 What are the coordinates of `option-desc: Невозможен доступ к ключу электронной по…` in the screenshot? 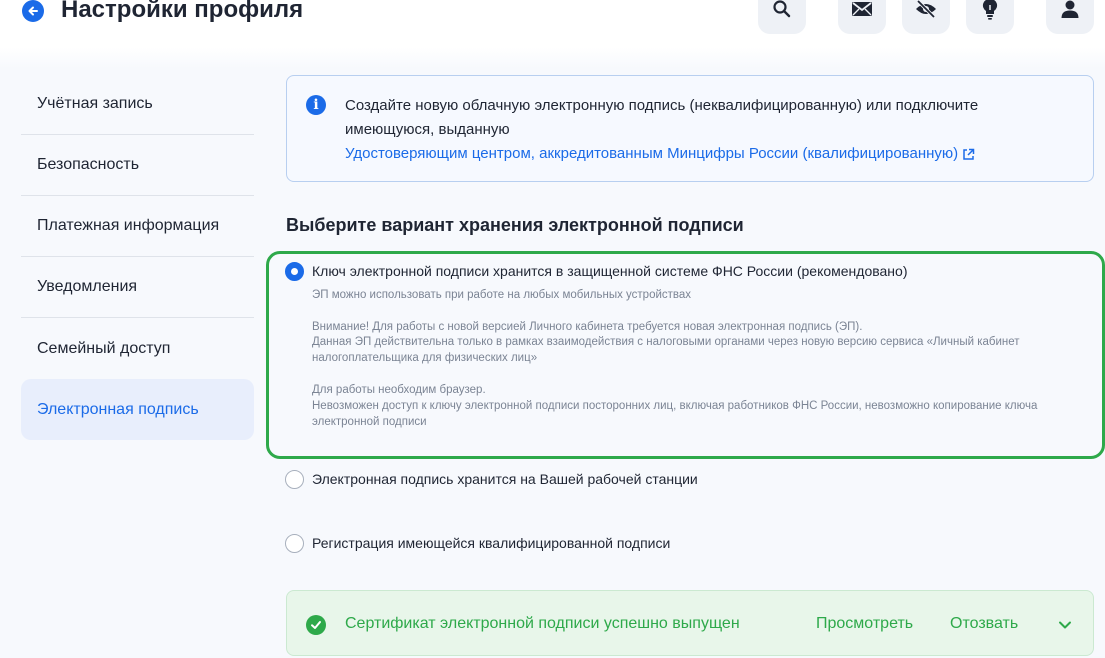 It's located at (675, 414).